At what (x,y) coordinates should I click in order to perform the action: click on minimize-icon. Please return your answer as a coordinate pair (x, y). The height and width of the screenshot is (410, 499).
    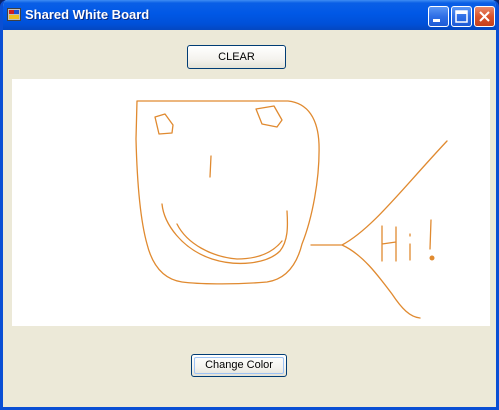
    Looking at the image, I should click on (436, 20).